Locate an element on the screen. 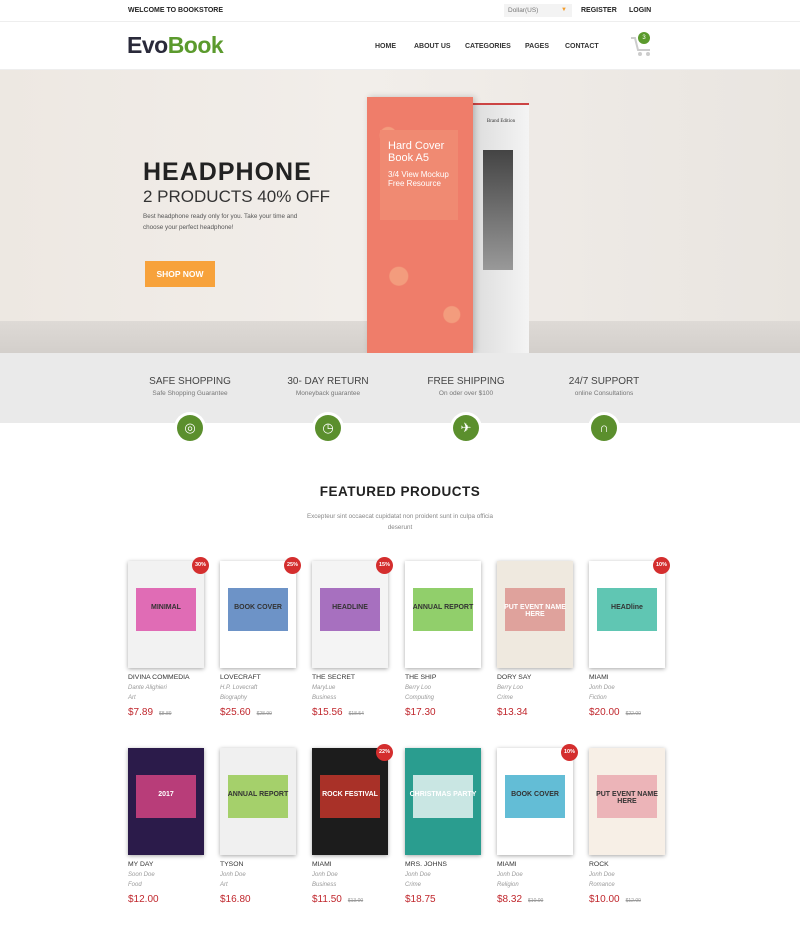 Image resolution: width=800 pixels, height=945 pixels. book-cover-image: ROCK FESTIVAL is located at coordinates (350, 801).